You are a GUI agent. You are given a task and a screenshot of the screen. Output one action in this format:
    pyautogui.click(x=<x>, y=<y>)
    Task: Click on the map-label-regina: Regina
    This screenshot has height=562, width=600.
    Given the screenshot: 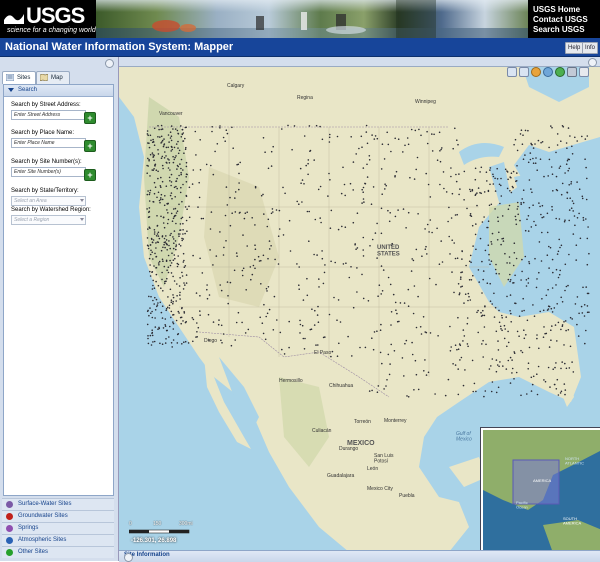 What is the action you would take?
    pyautogui.click(x=305, y=98)
    